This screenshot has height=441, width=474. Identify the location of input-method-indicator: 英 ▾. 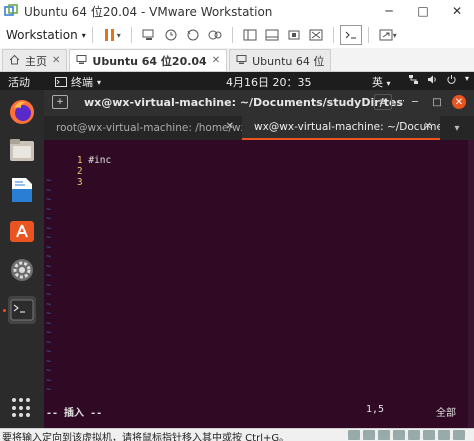
(381, 82).